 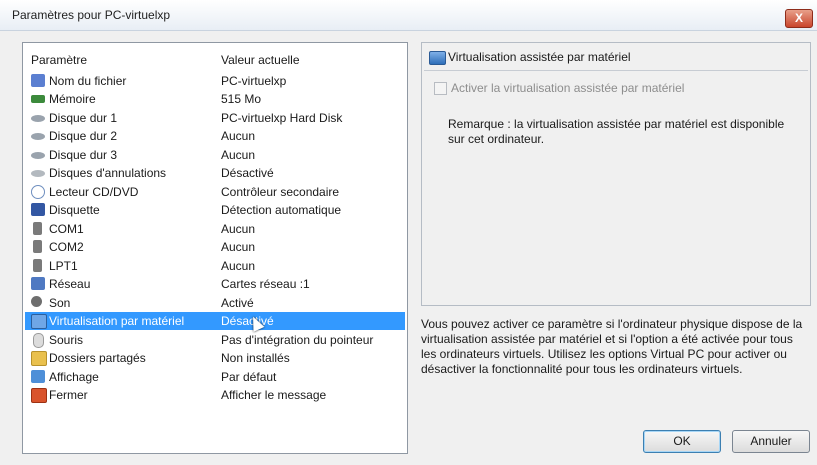 I want to click on settings-row: Disques d'annulations Désactivé, so click(x=215, y=173).